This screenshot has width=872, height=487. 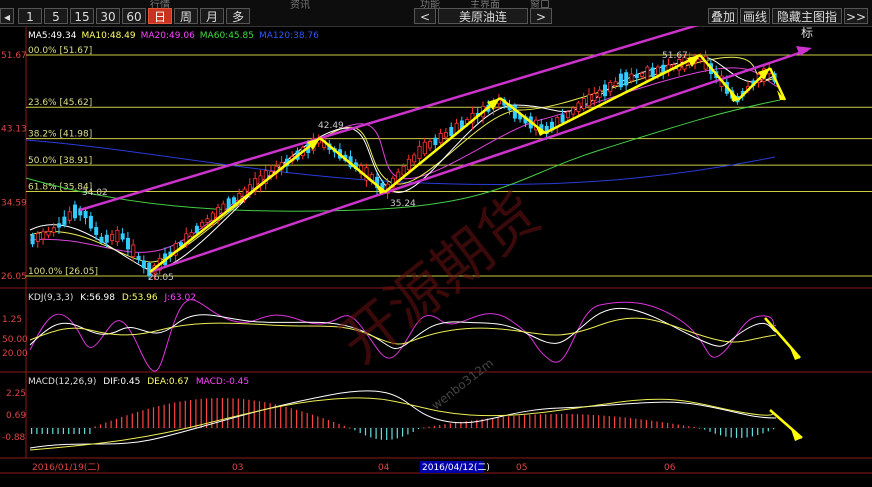 I want to click on period-month-button: 月, so click(x=212, y=16).